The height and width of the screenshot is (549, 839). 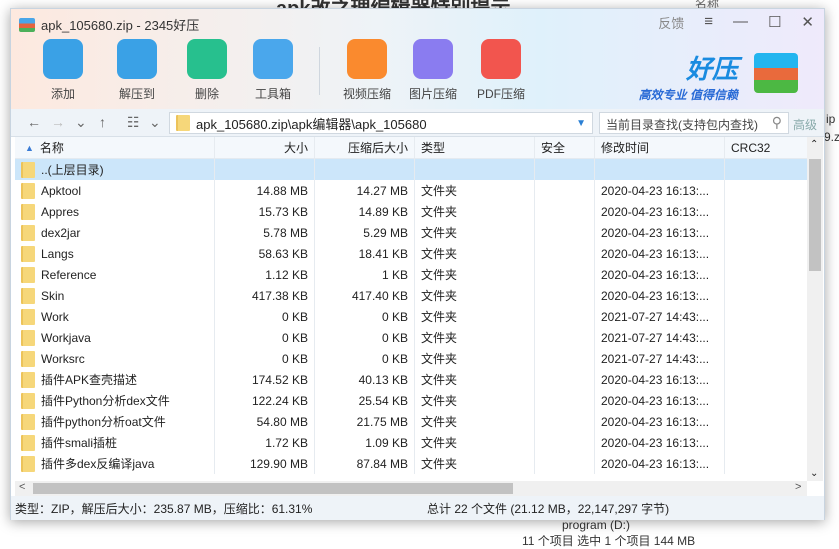 I want to click on column-header: 安全, so click(x=565, y=147).